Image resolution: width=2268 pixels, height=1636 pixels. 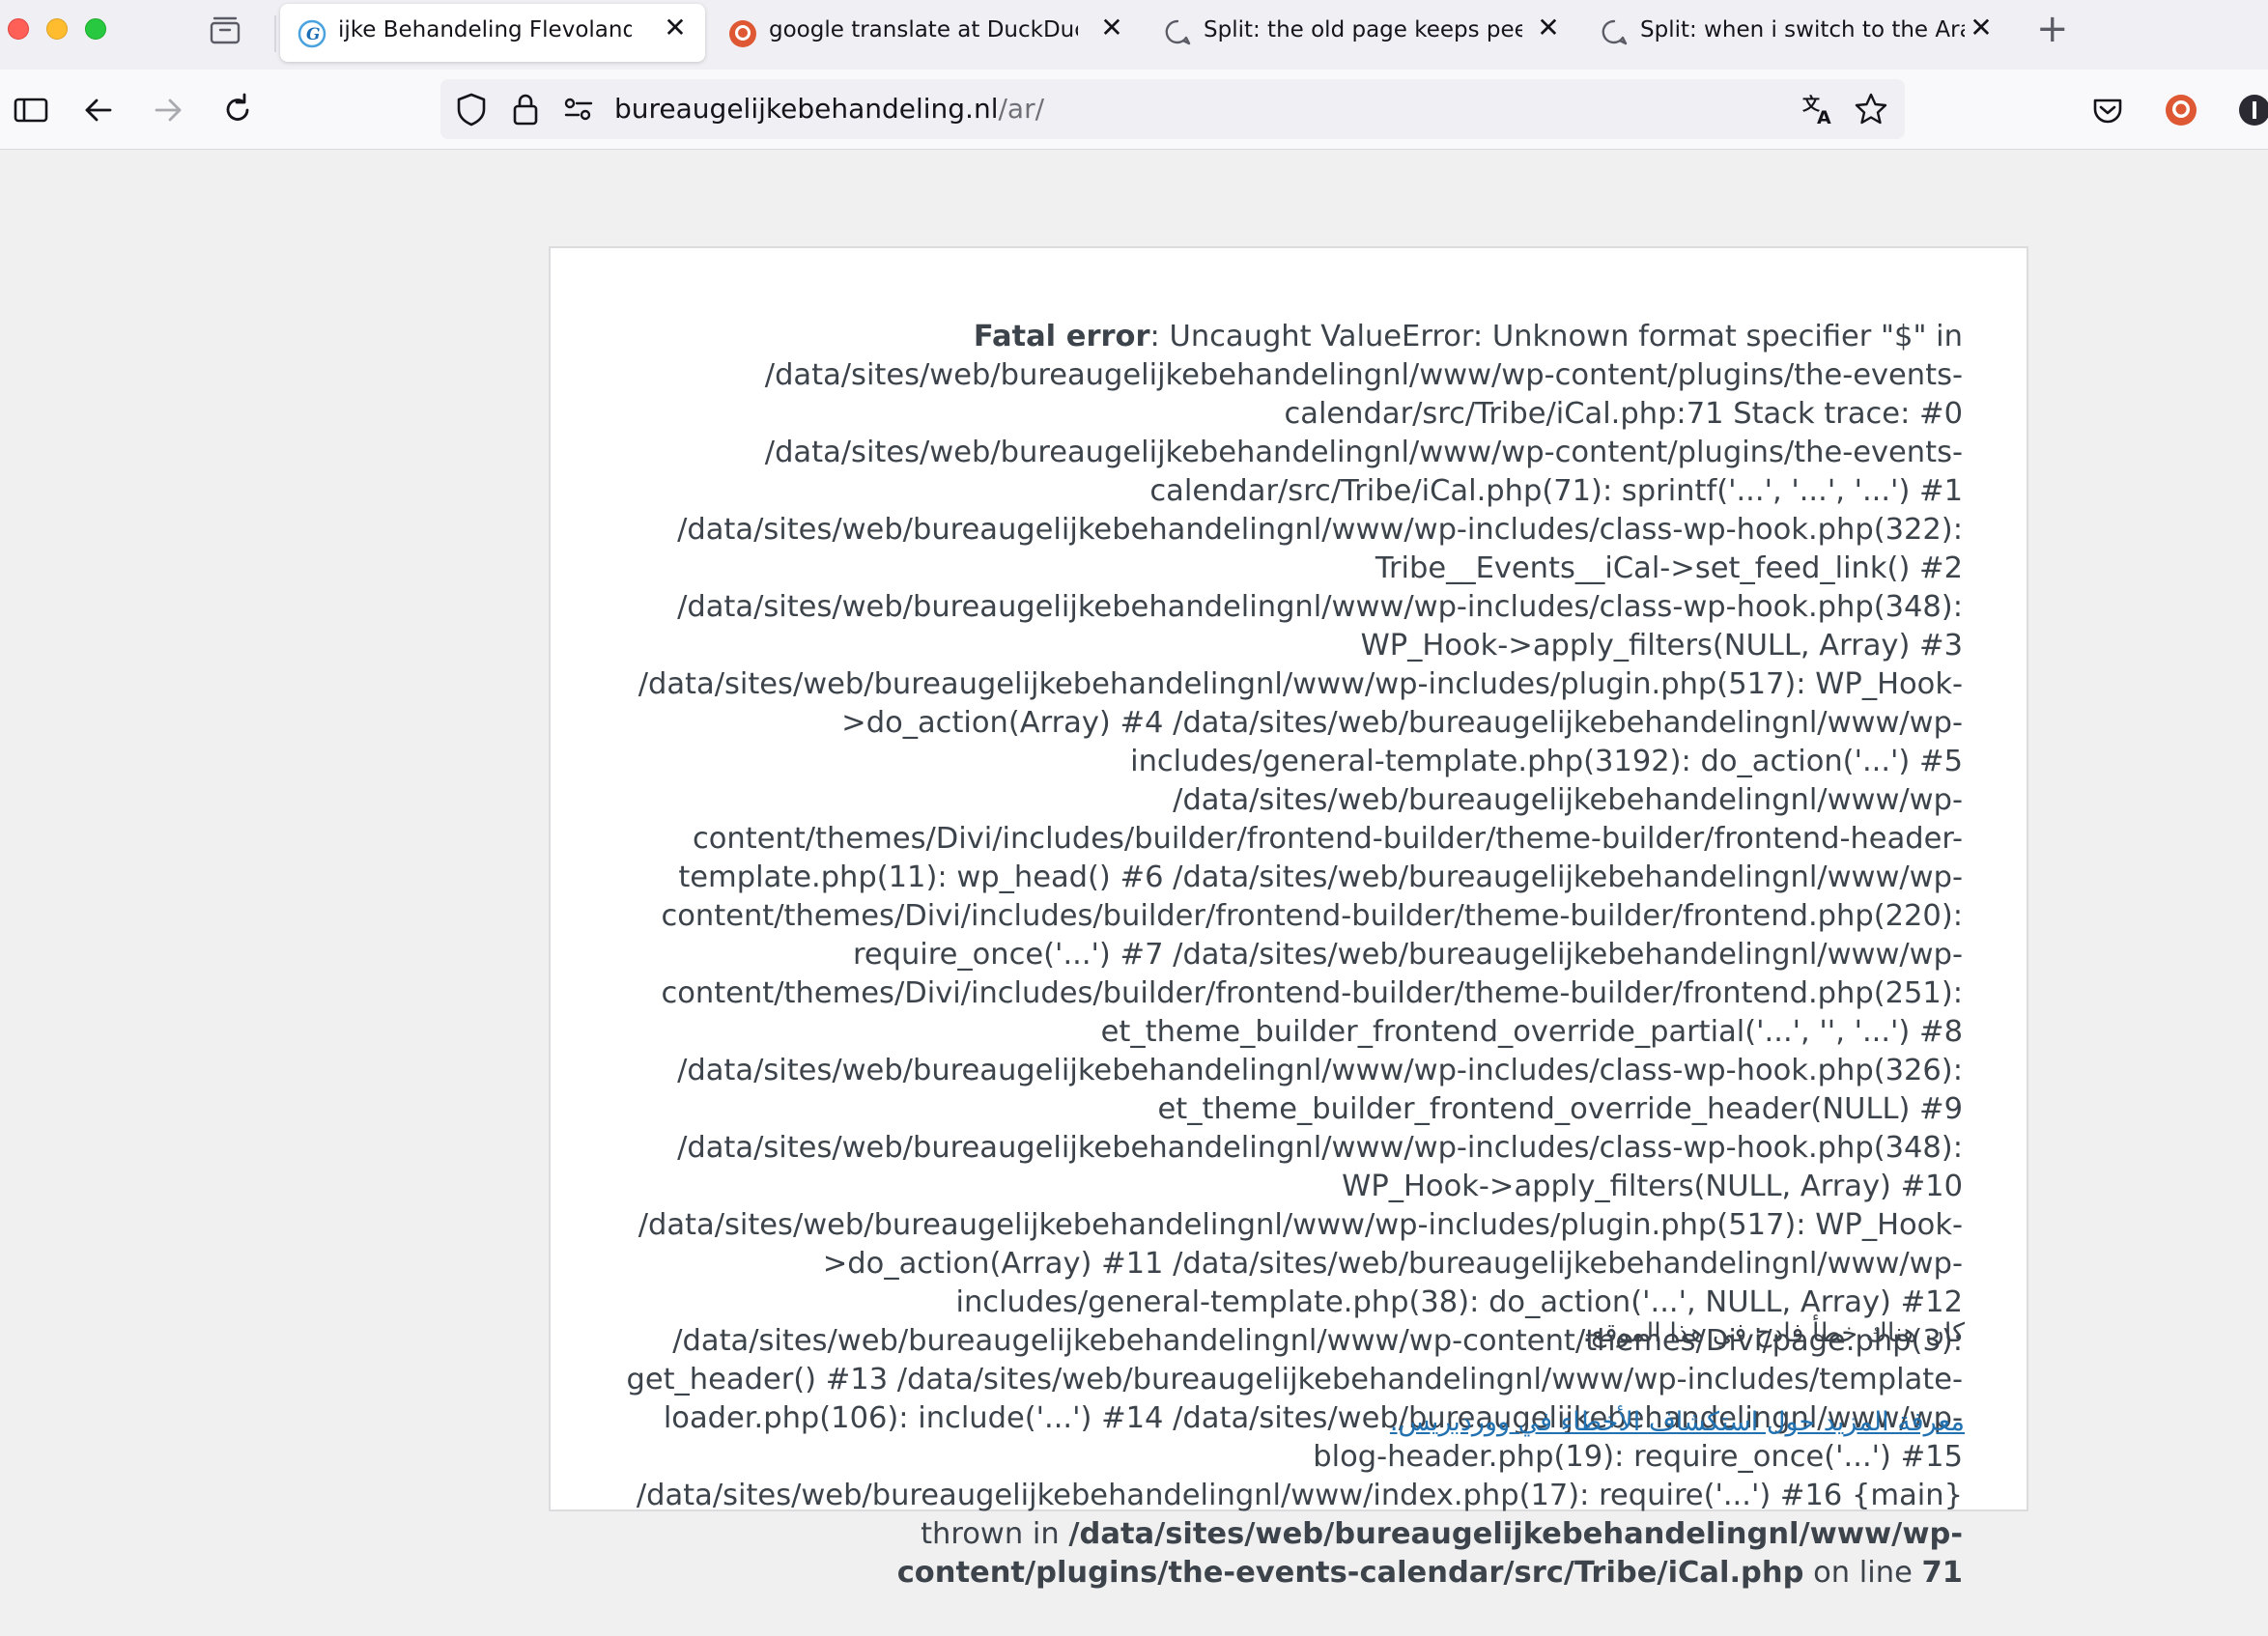 I want to click on pocket-icon, so click(x=2107, y=110).